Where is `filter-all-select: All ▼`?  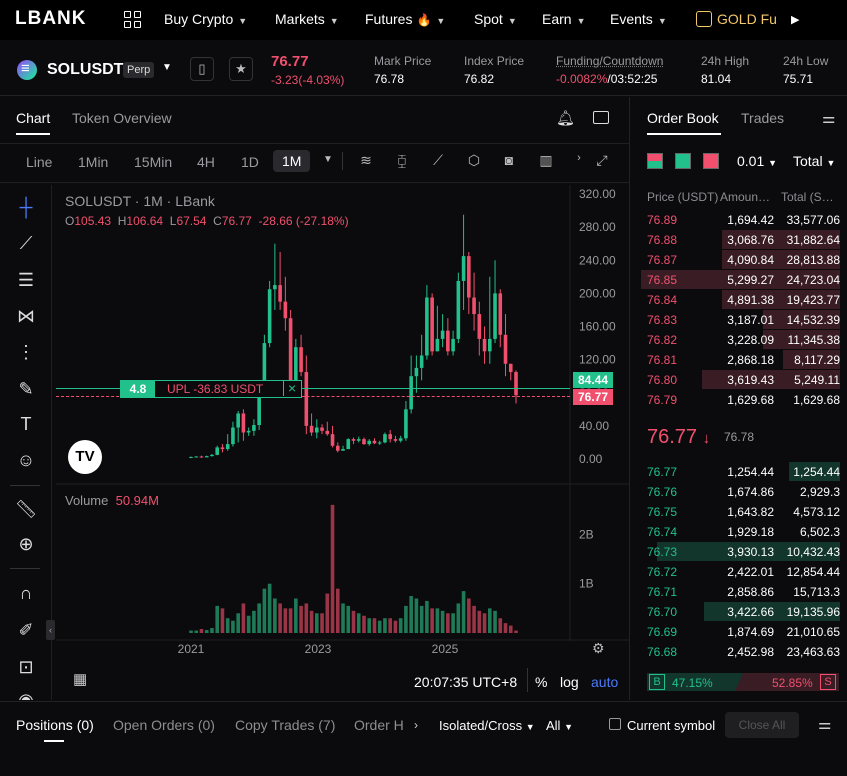 filter-all-select: All ▼ is located at coordinates (559, 725).